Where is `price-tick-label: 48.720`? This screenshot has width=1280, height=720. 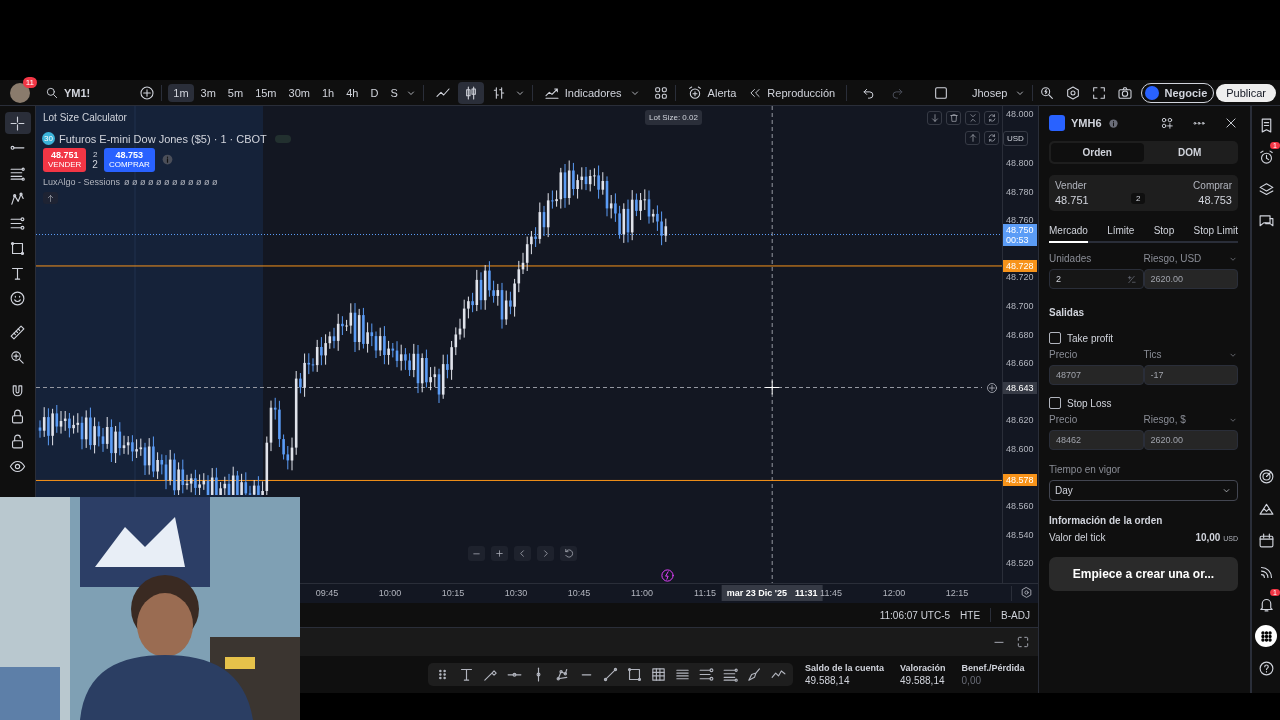 price-tick-label: 48.720 is located at coordinates (1020, 277).